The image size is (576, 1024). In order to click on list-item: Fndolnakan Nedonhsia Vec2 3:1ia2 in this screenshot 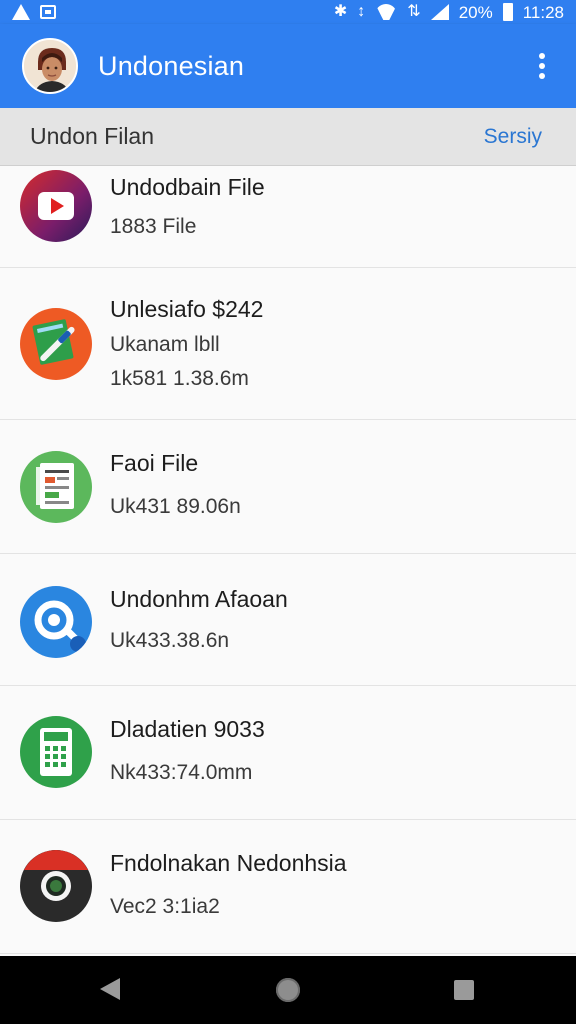, I will do `click(288, 887)`.